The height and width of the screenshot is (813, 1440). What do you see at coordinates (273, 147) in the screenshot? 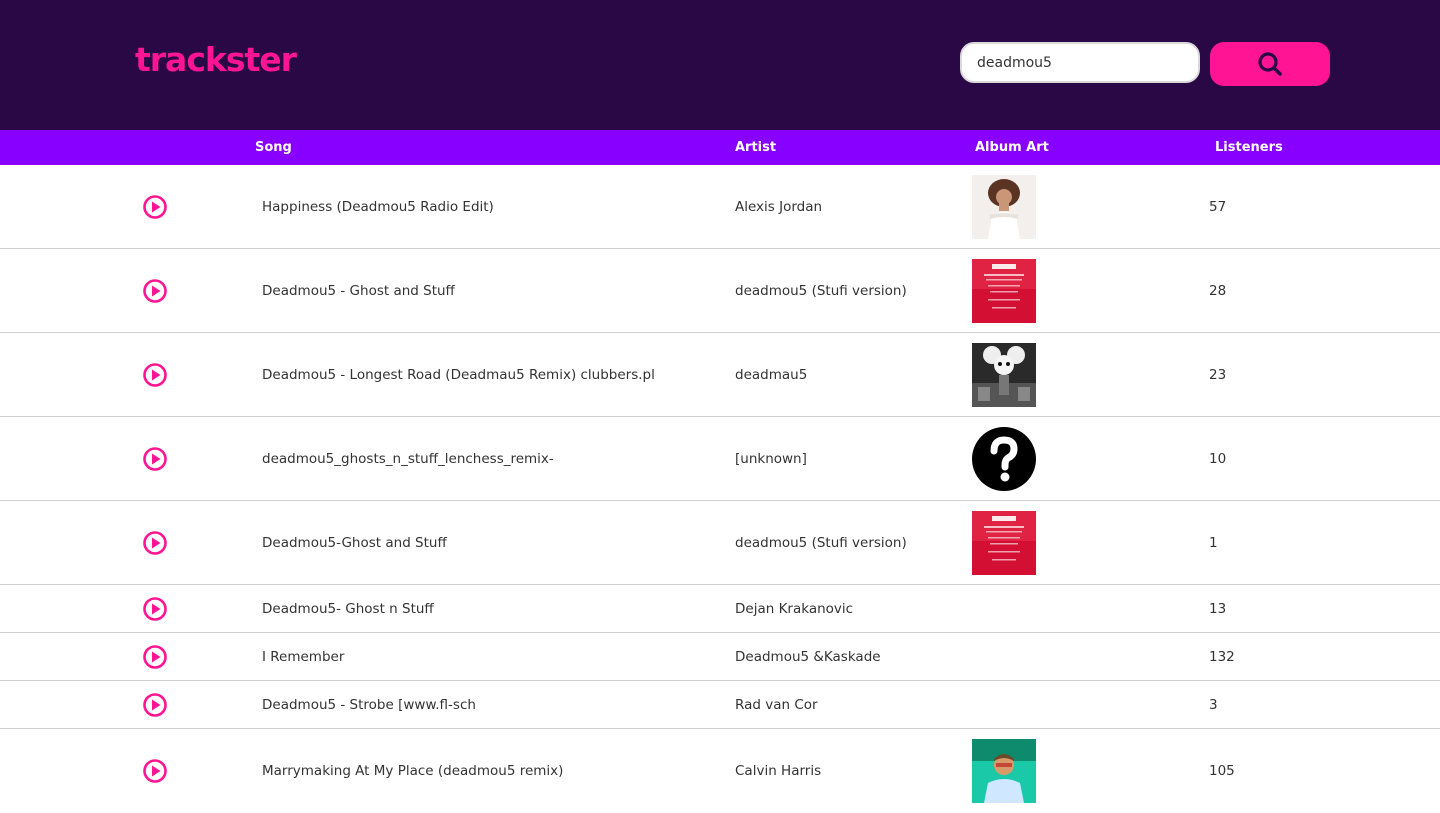
I see `column-header-song: Song` at bounding box center [273, 147].